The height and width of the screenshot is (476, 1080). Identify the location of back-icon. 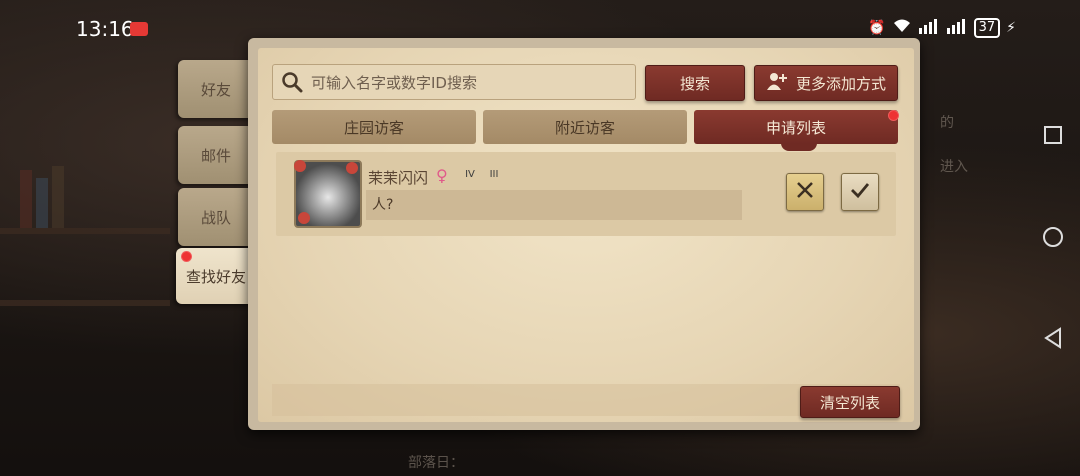
(1053, 339).